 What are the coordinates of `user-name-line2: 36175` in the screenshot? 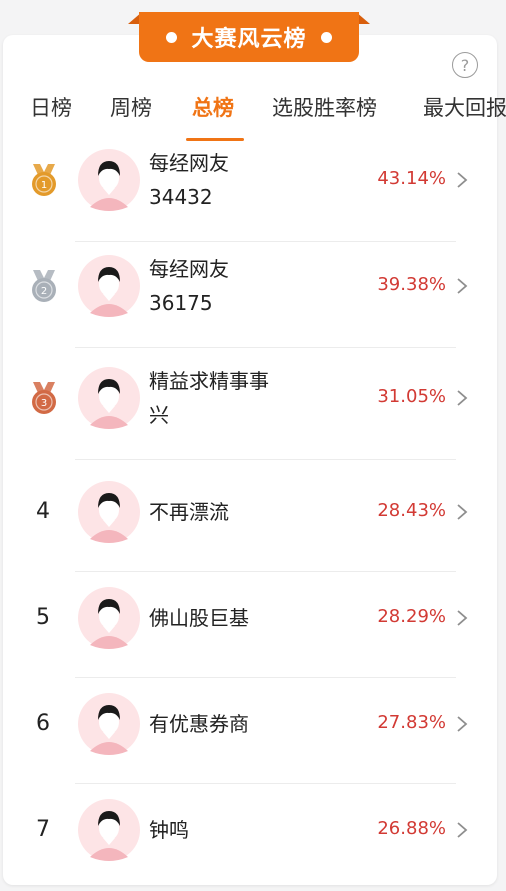 It's located at (181, 303).